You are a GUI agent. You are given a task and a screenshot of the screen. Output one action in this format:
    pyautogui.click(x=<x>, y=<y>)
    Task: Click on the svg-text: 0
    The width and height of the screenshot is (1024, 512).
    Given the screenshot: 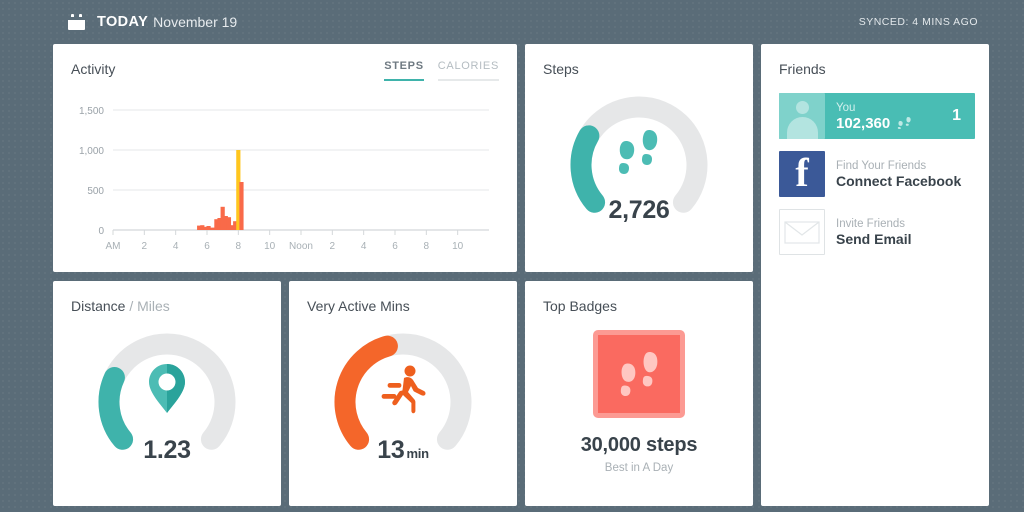 What is the action you would take?
    pyautogui.click(x=101, y=231)
    